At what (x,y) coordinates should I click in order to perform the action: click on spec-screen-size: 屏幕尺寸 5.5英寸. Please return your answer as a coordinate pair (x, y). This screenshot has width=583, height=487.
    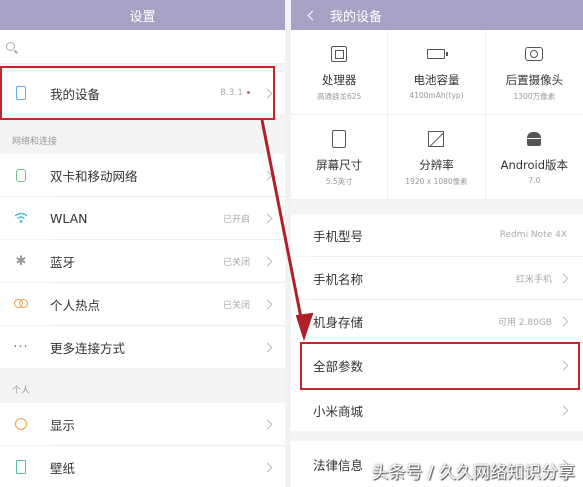
    Looking at the image, I should click on (340, 157).